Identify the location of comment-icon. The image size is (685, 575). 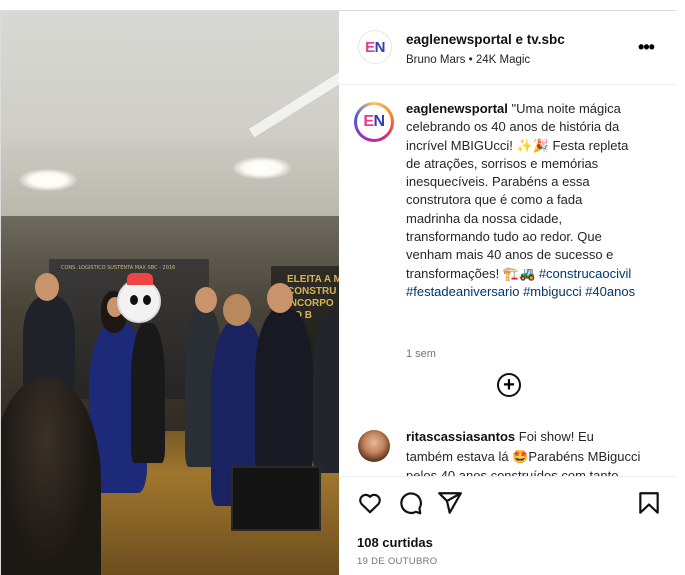
(410, 503).